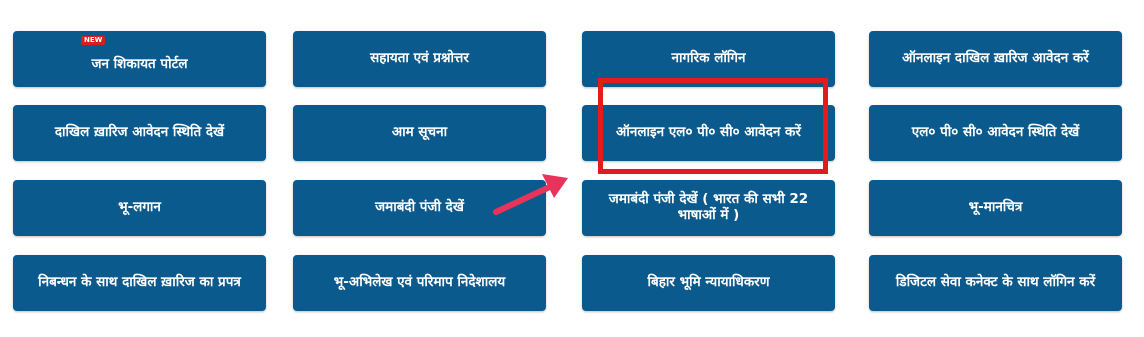 The width and height of the screenshot is (1144, 337). I want to click on tile-label: आम सूचना, so click(419, 132).